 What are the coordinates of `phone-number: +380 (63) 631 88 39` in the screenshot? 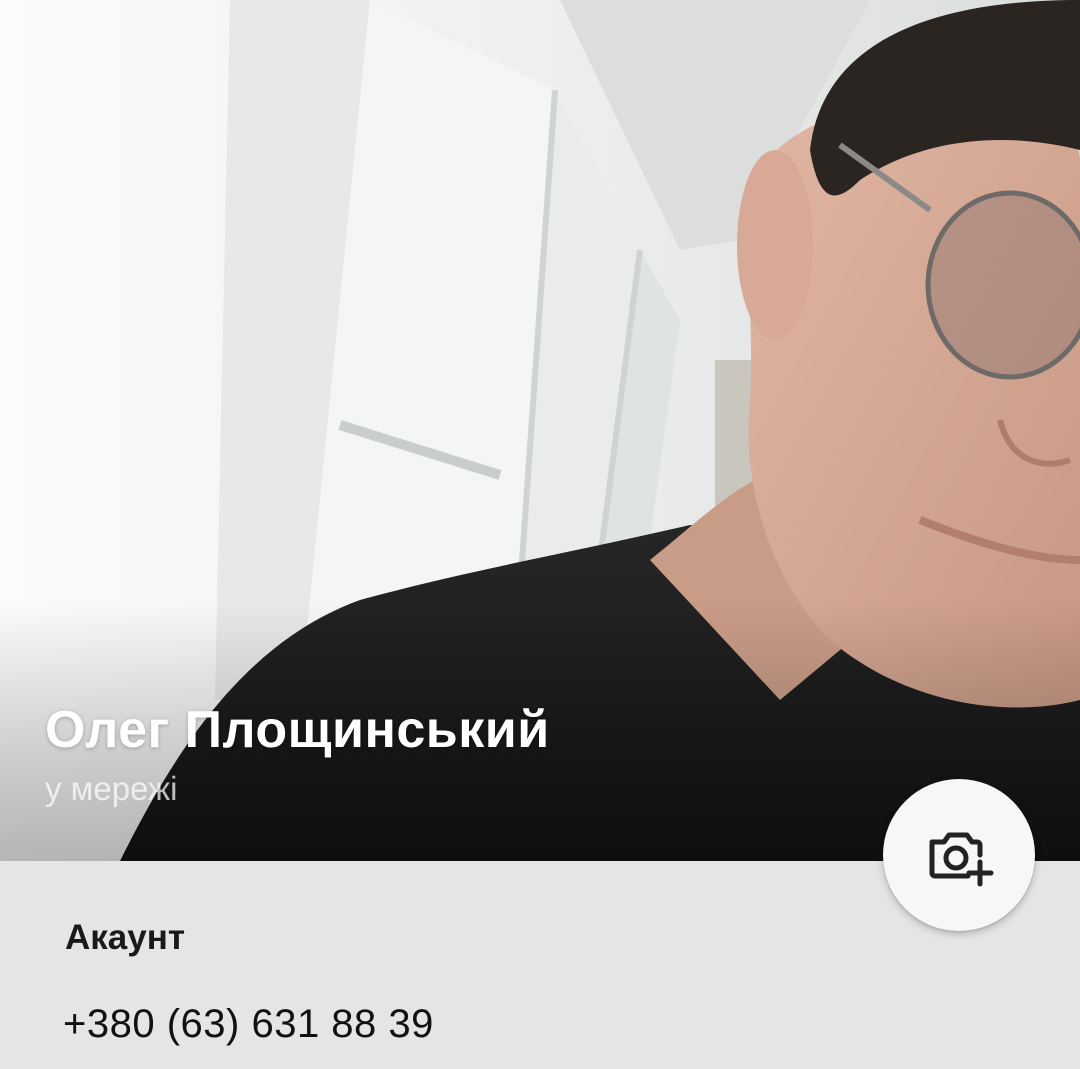 It's located at (248, 1024).